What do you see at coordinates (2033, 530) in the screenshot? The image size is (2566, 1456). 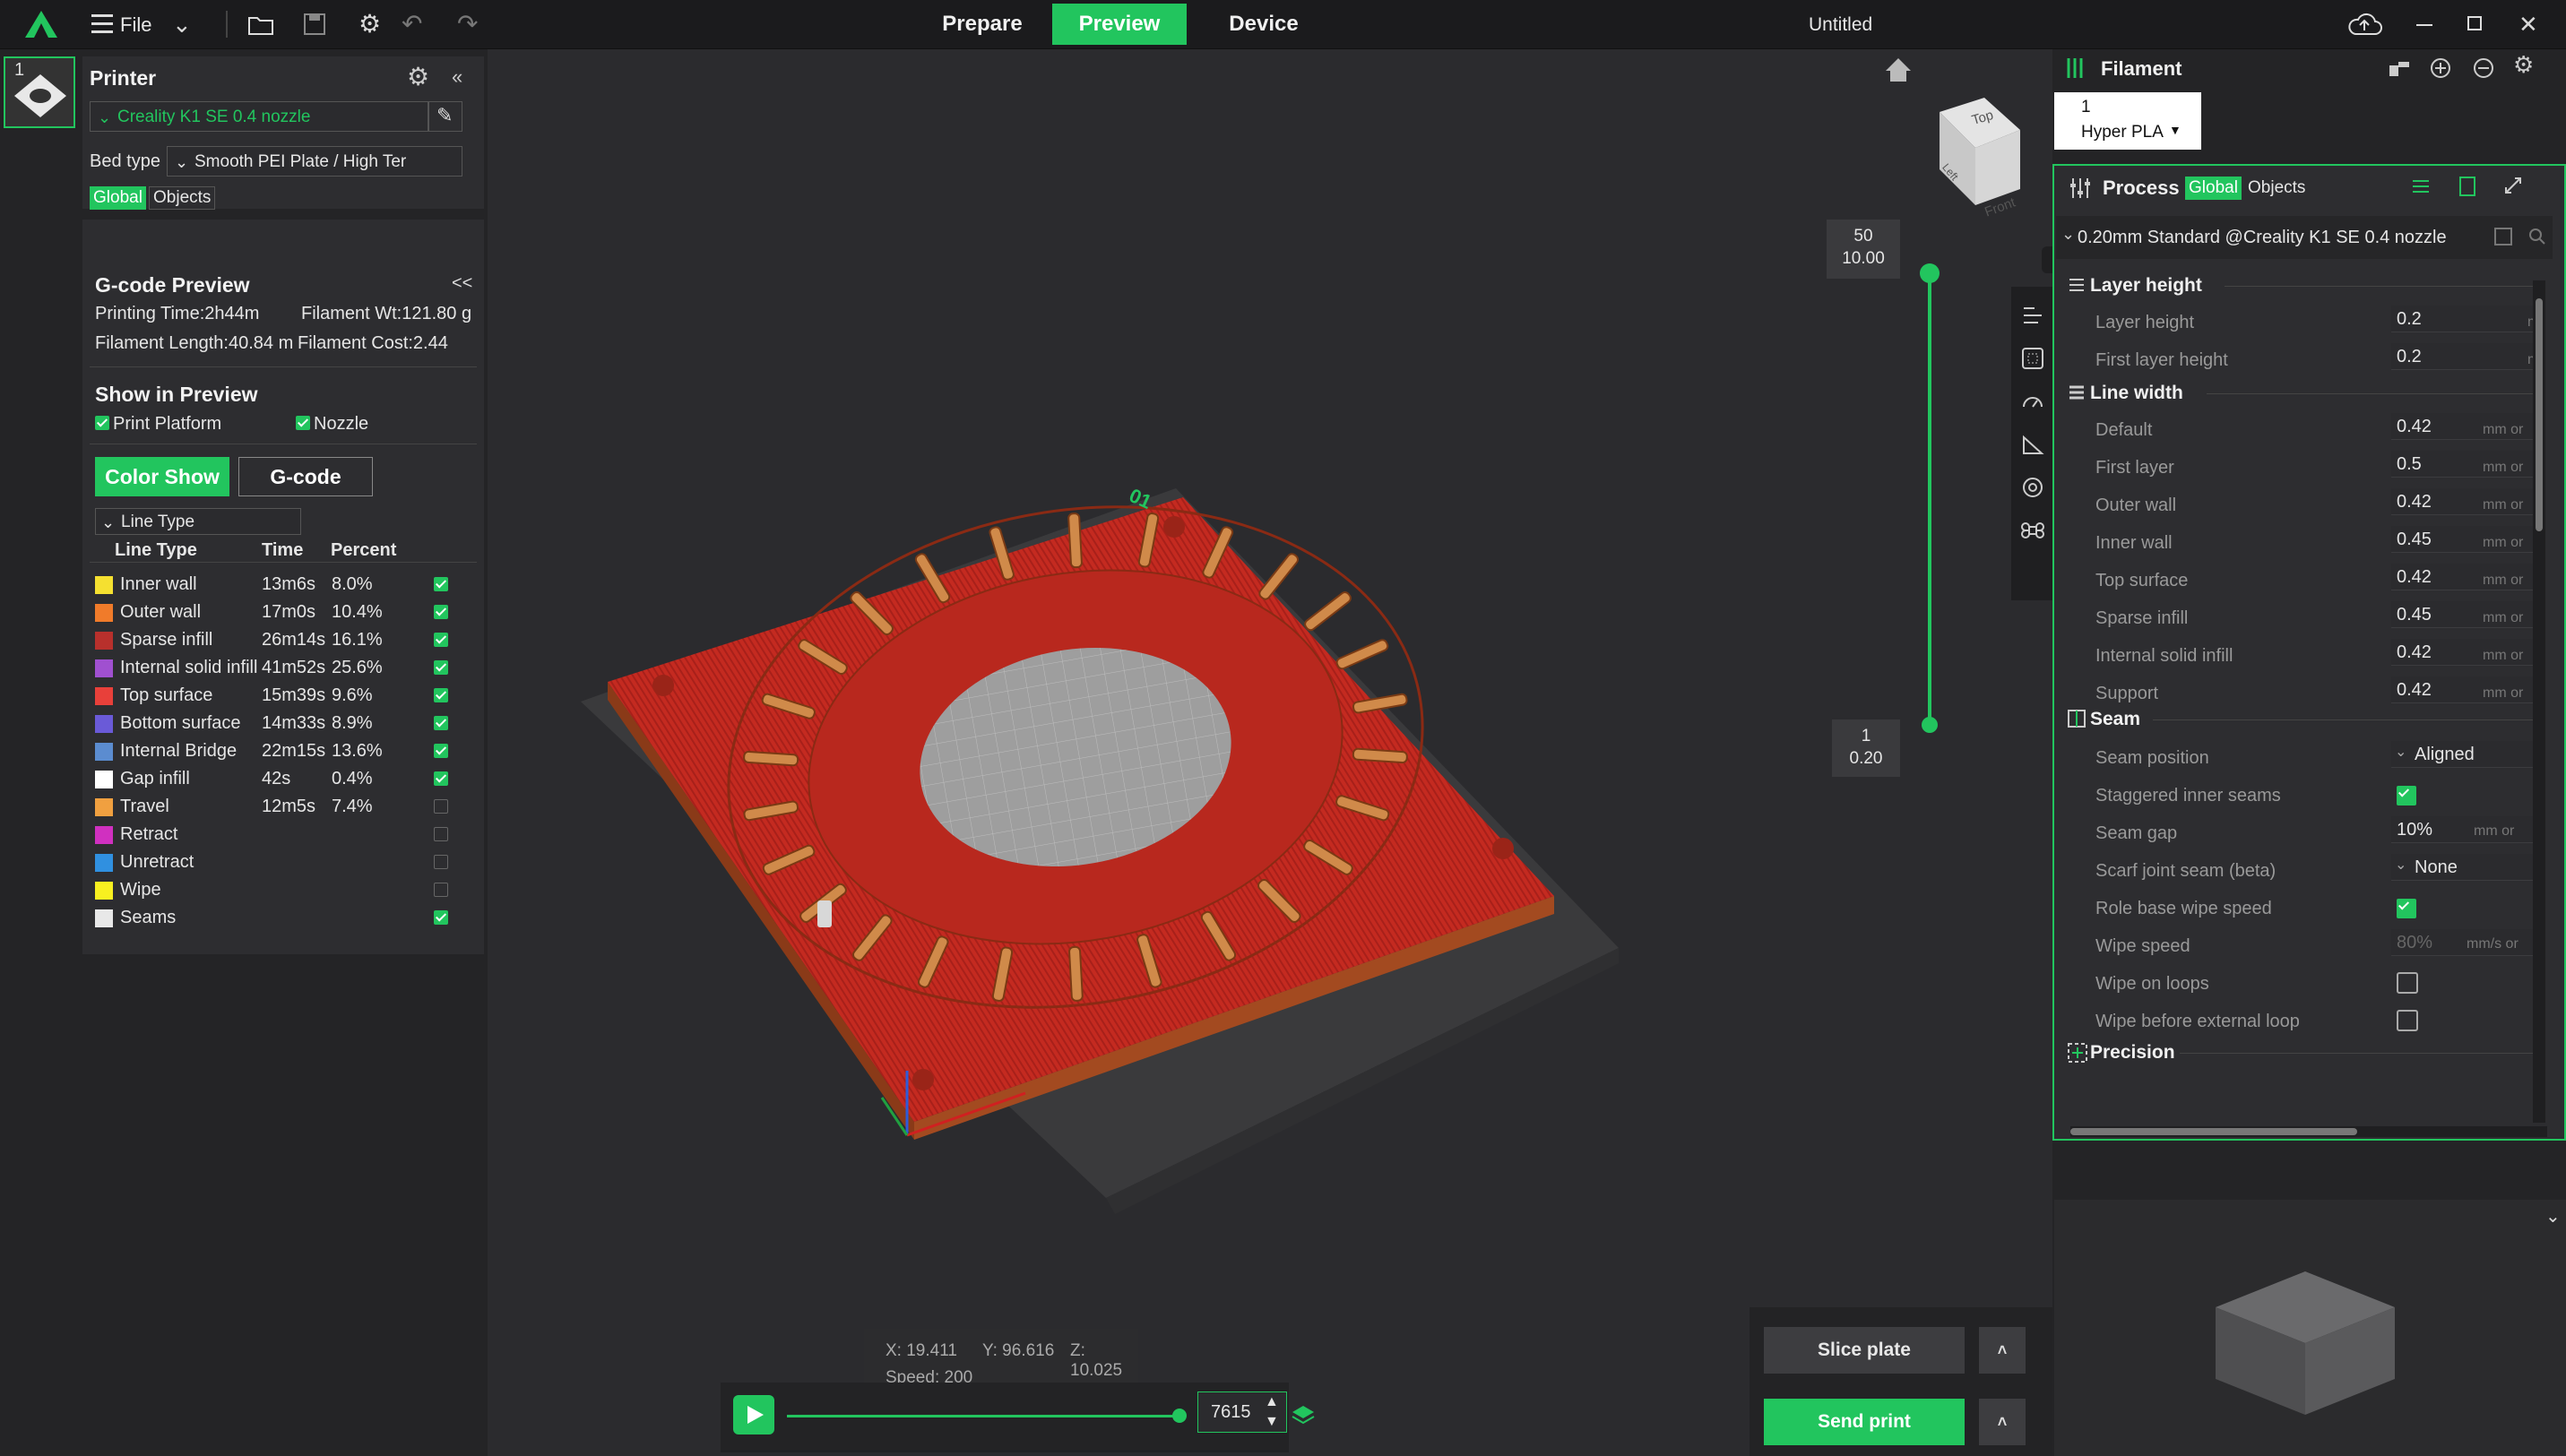 I see `command-icon` at bounding box center [2033, 530].